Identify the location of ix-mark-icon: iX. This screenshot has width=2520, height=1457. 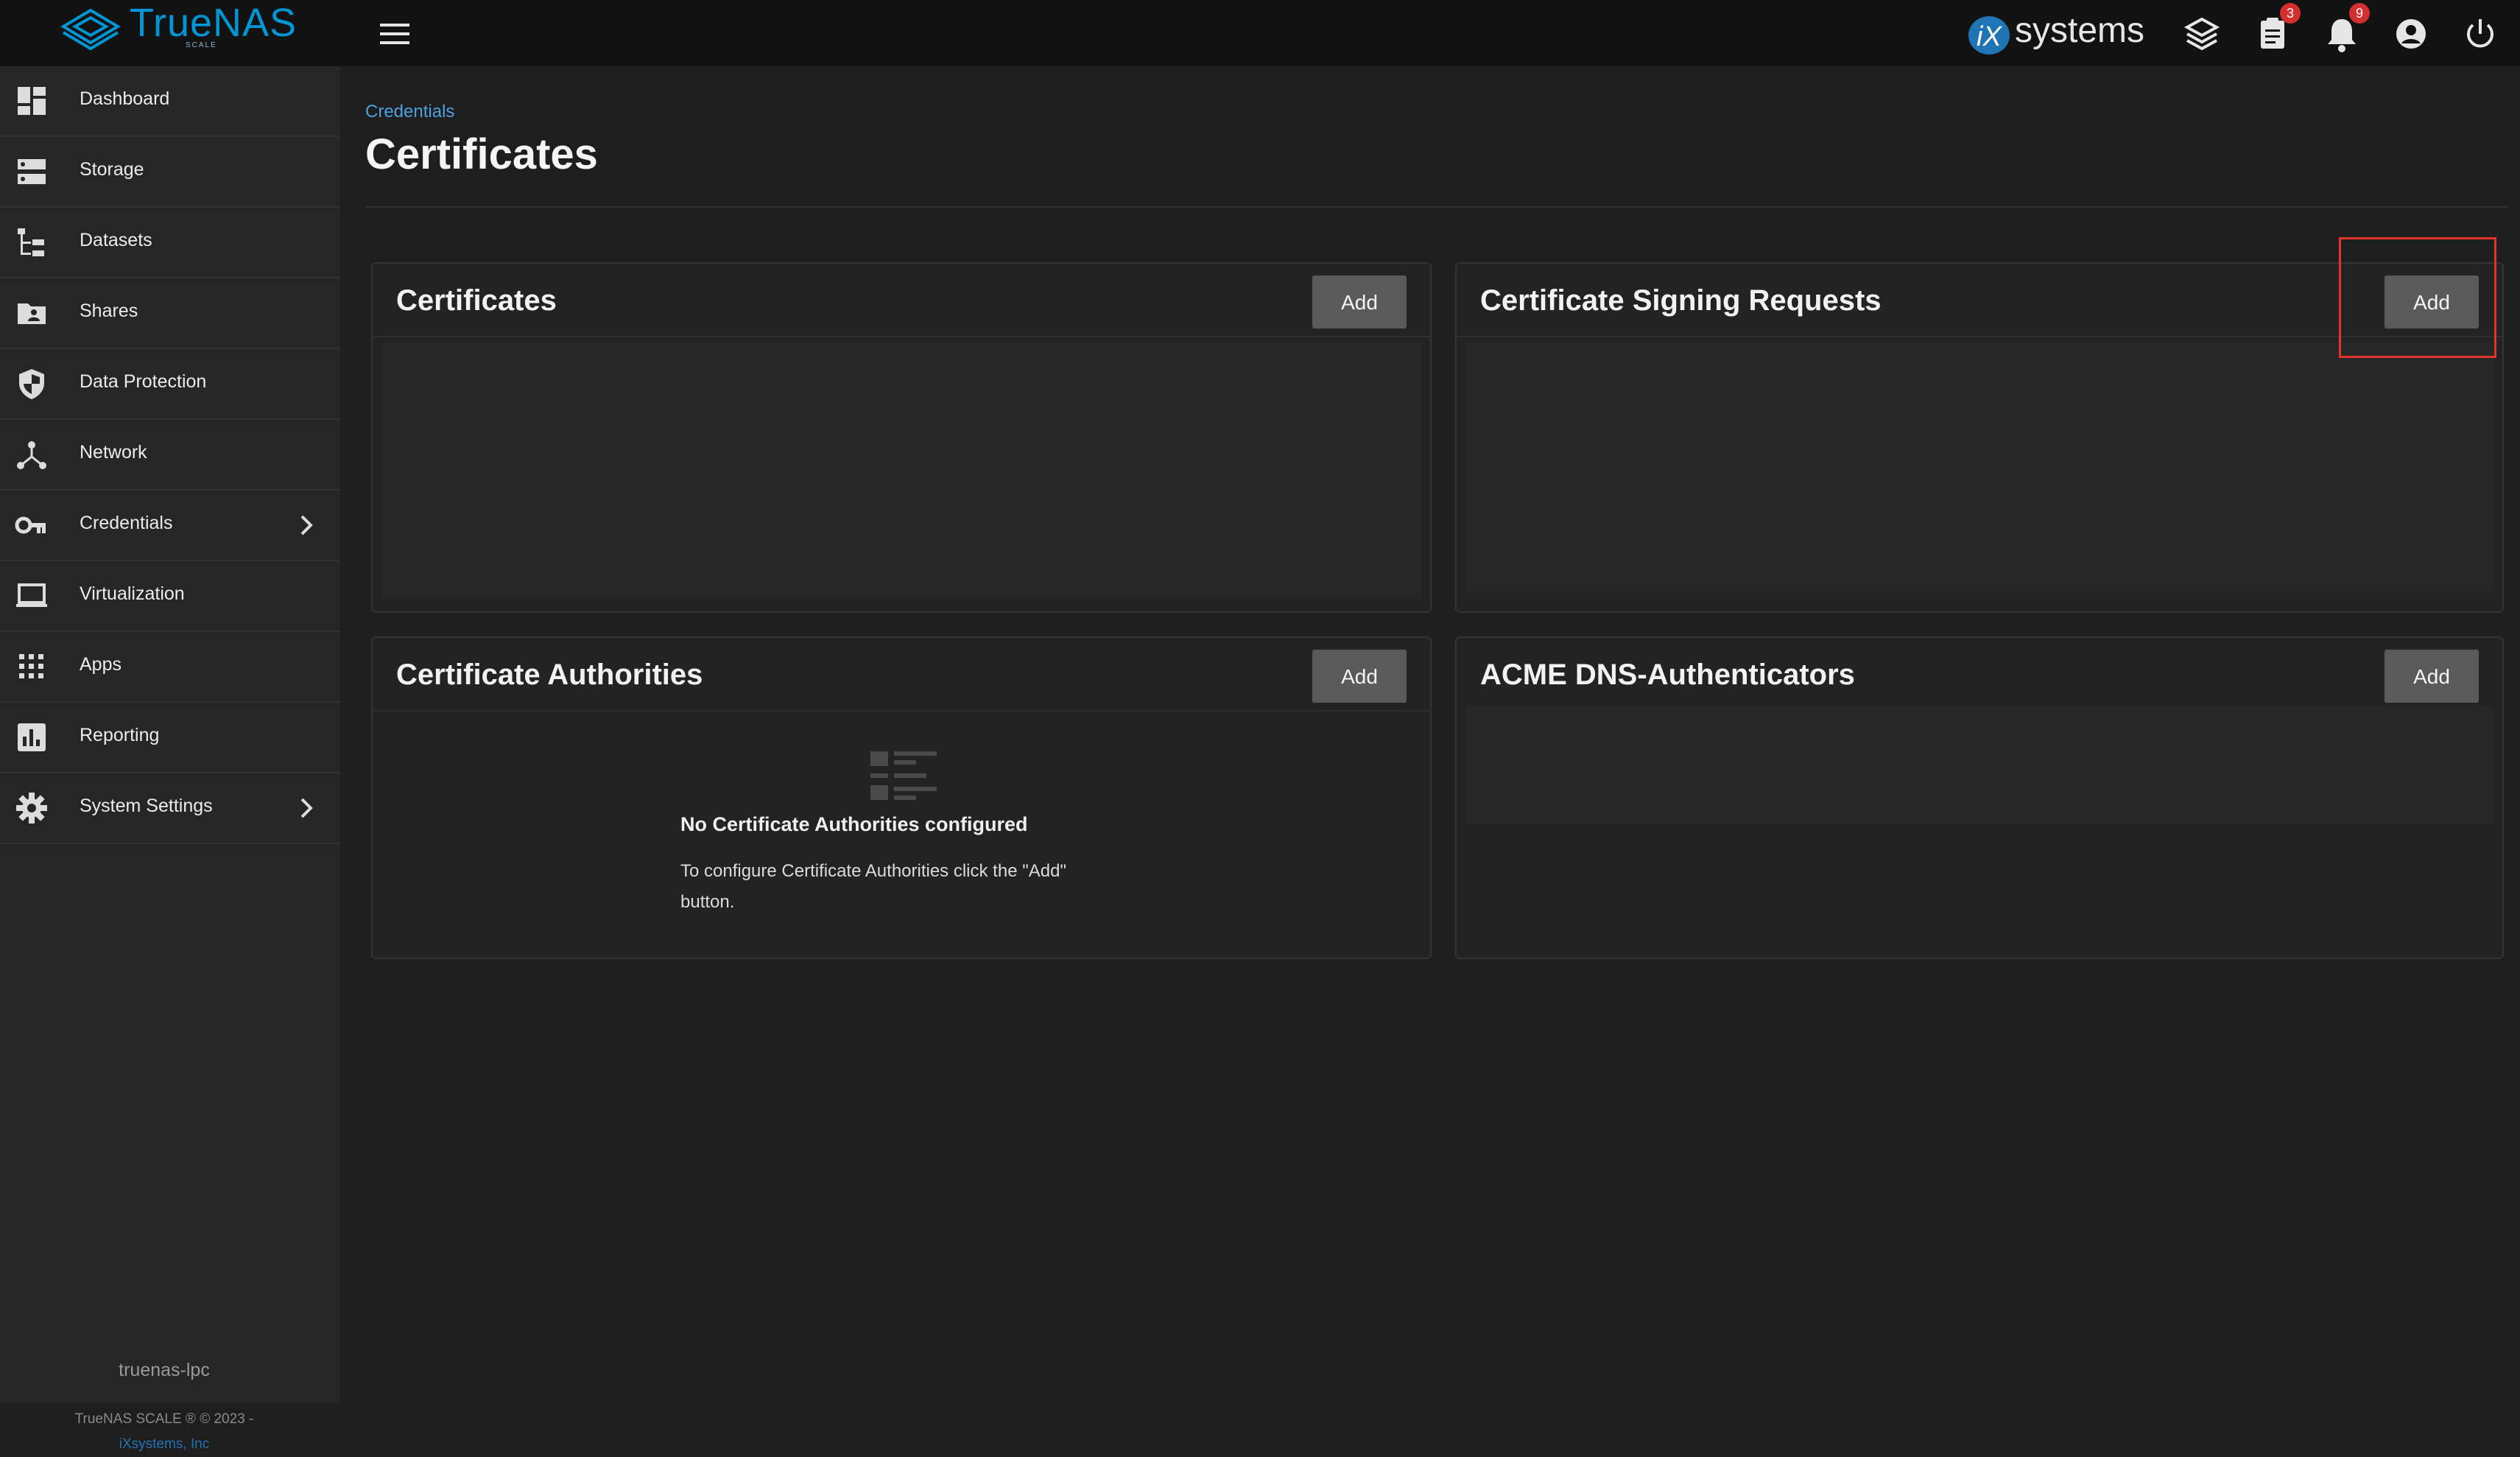
(1989, 35).